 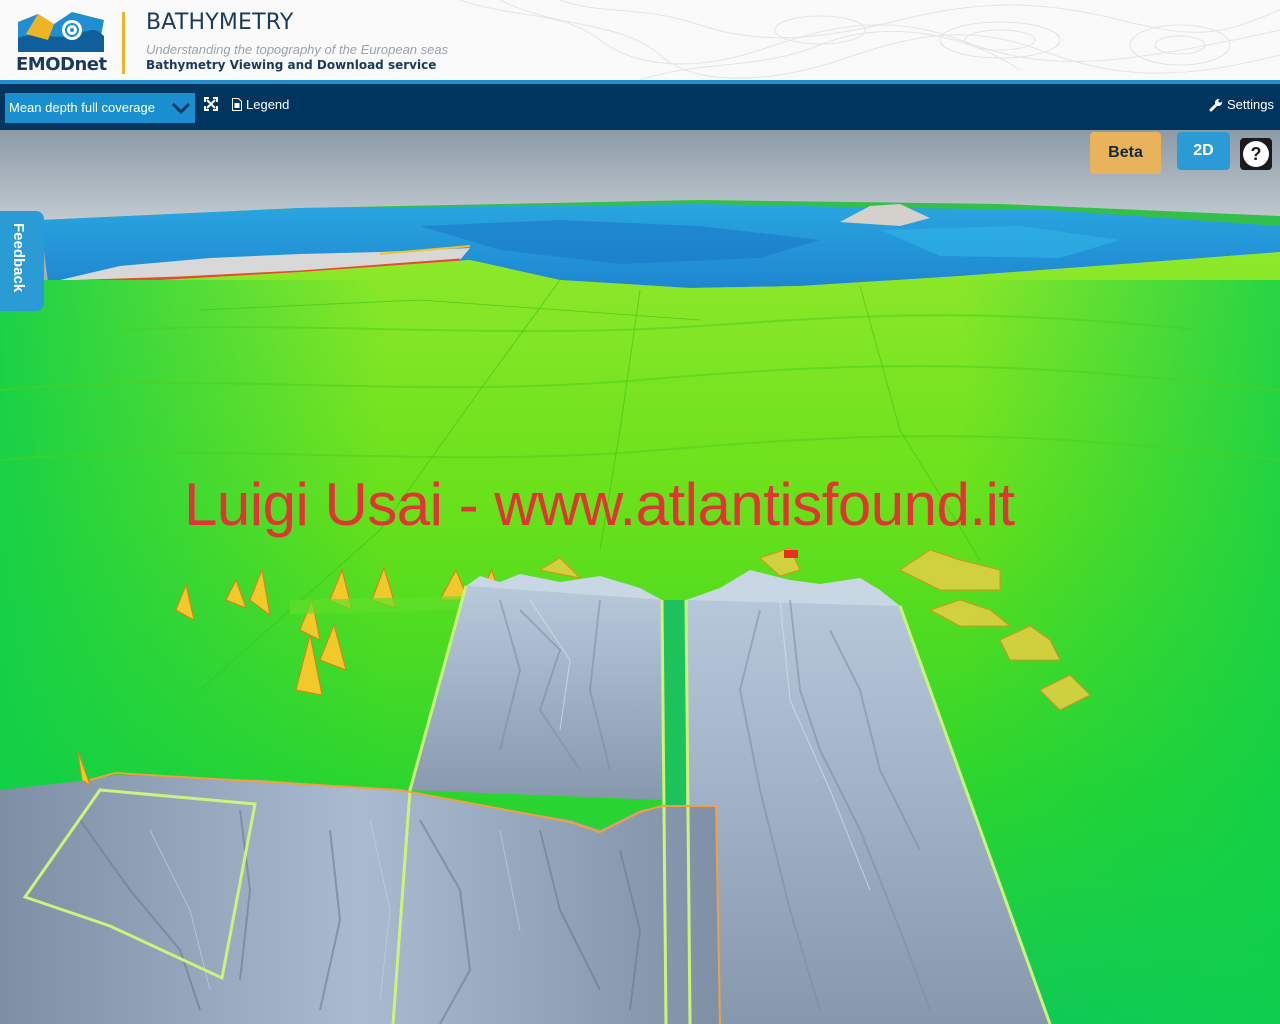 I want to click on beta-button: Beta, so click(x=1125, y=153).